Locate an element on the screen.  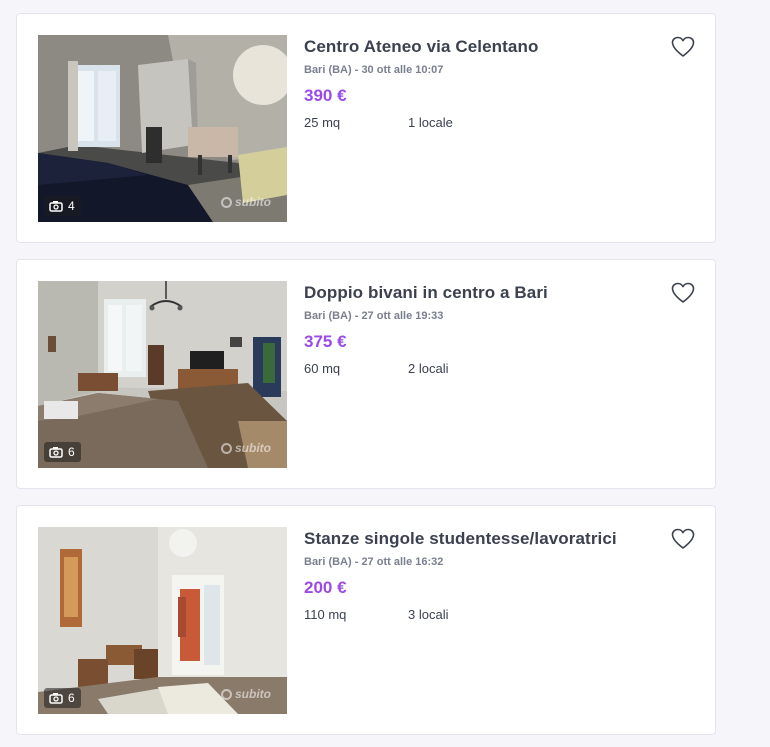
listing-rooms: 1 locale is located at coordinates (430, 122).